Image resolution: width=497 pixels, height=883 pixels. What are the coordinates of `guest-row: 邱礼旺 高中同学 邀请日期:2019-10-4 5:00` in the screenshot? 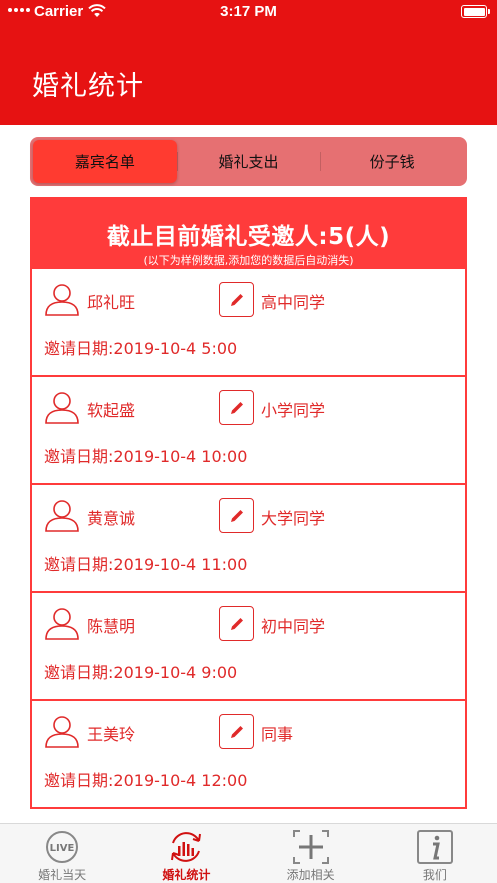 It's located at (248, 323).